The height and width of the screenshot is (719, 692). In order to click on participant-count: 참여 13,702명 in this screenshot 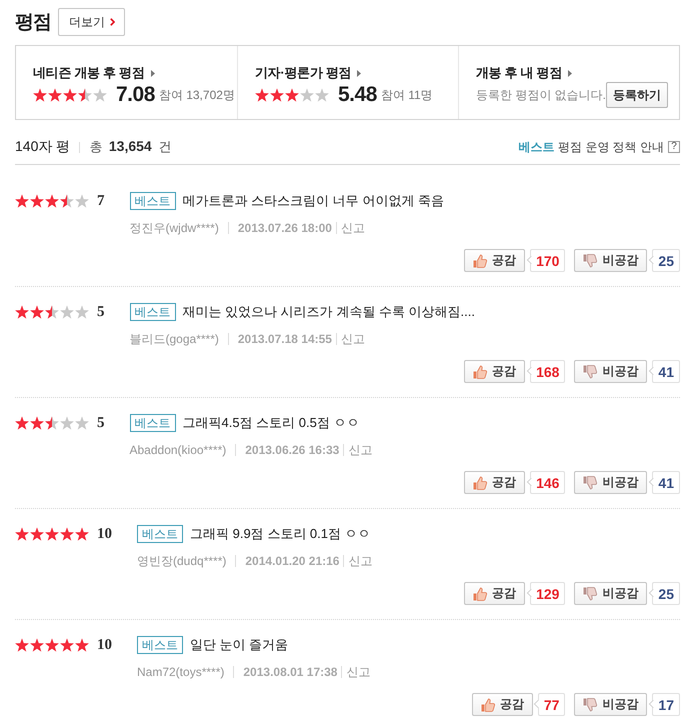, I will do `click(196, 95)`.